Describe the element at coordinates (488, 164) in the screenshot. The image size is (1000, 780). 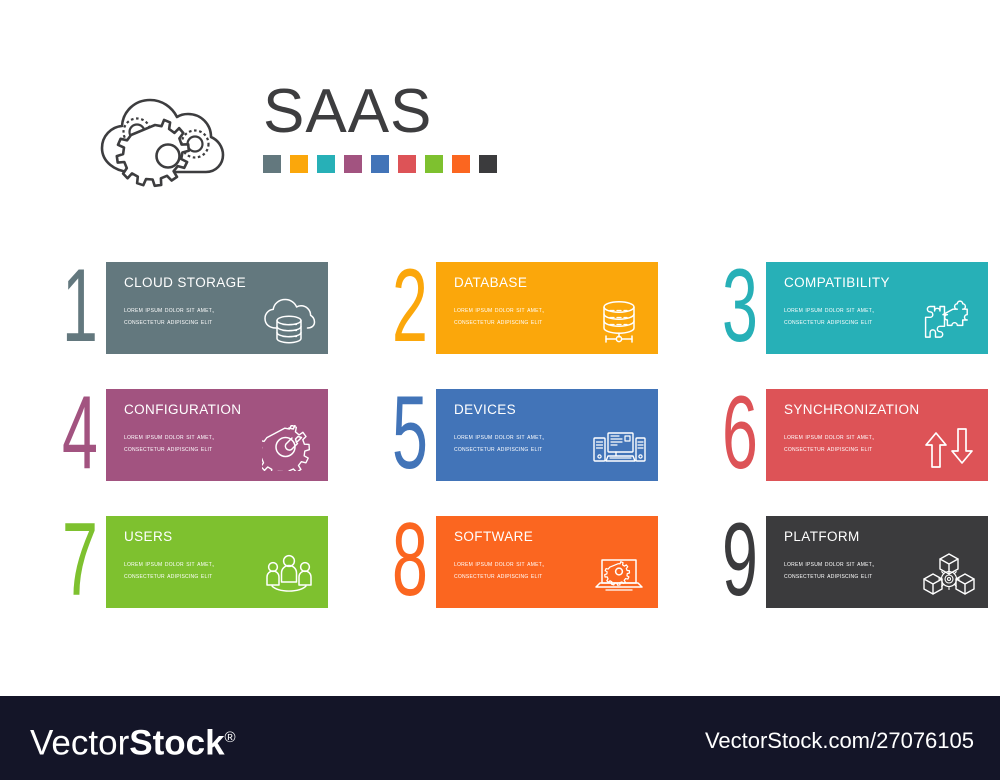
I see `color-swatch-dark` at that location.